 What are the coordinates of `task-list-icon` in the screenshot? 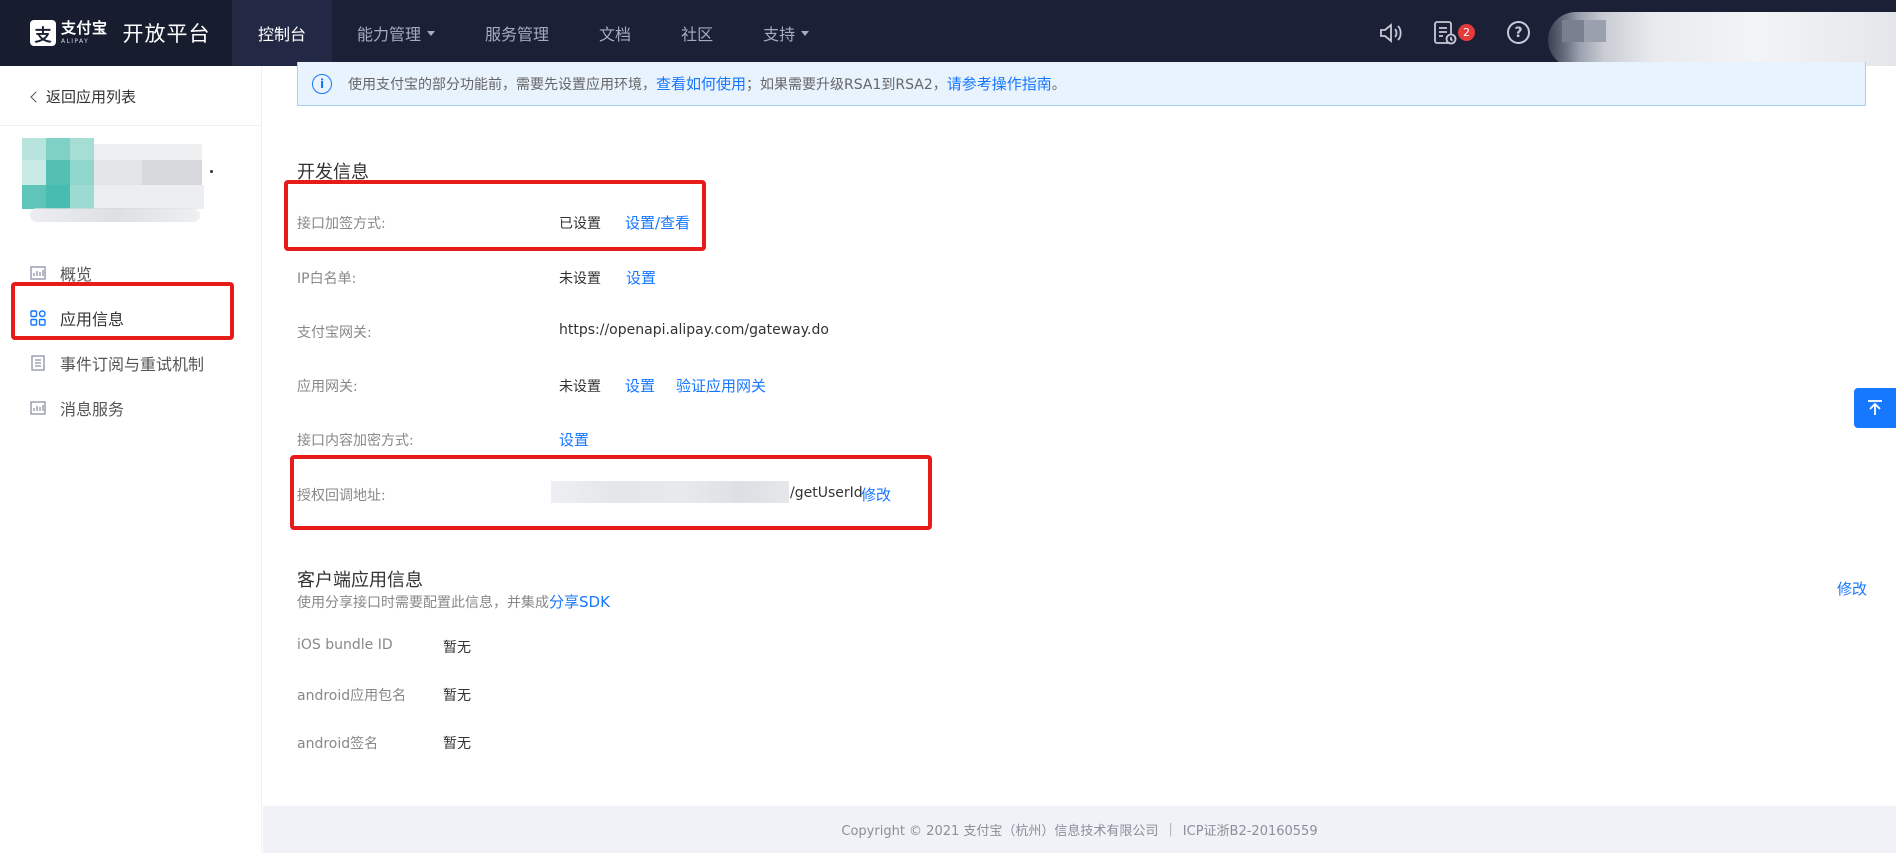 It's located at (1445, 33).